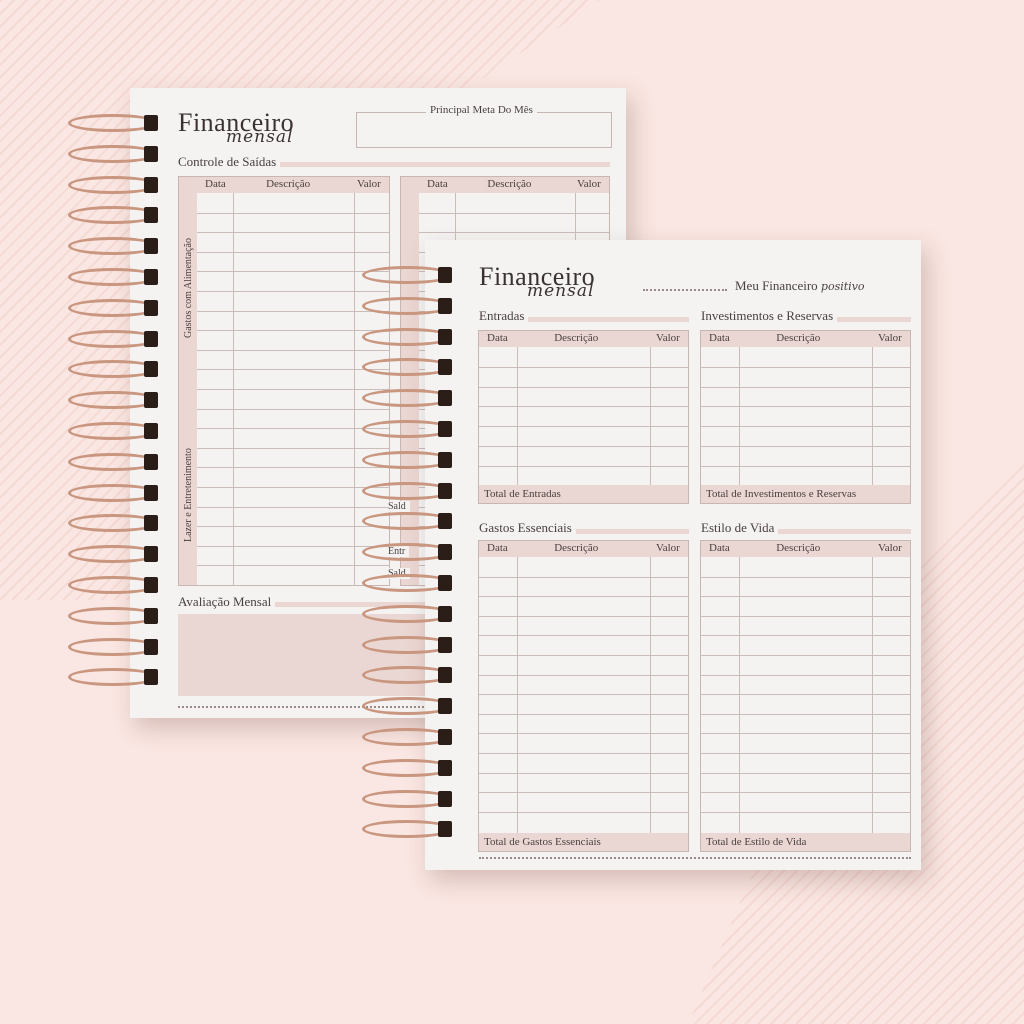  I want to click on goal-label: Principal Meta Do Mês, so click(481, 110).